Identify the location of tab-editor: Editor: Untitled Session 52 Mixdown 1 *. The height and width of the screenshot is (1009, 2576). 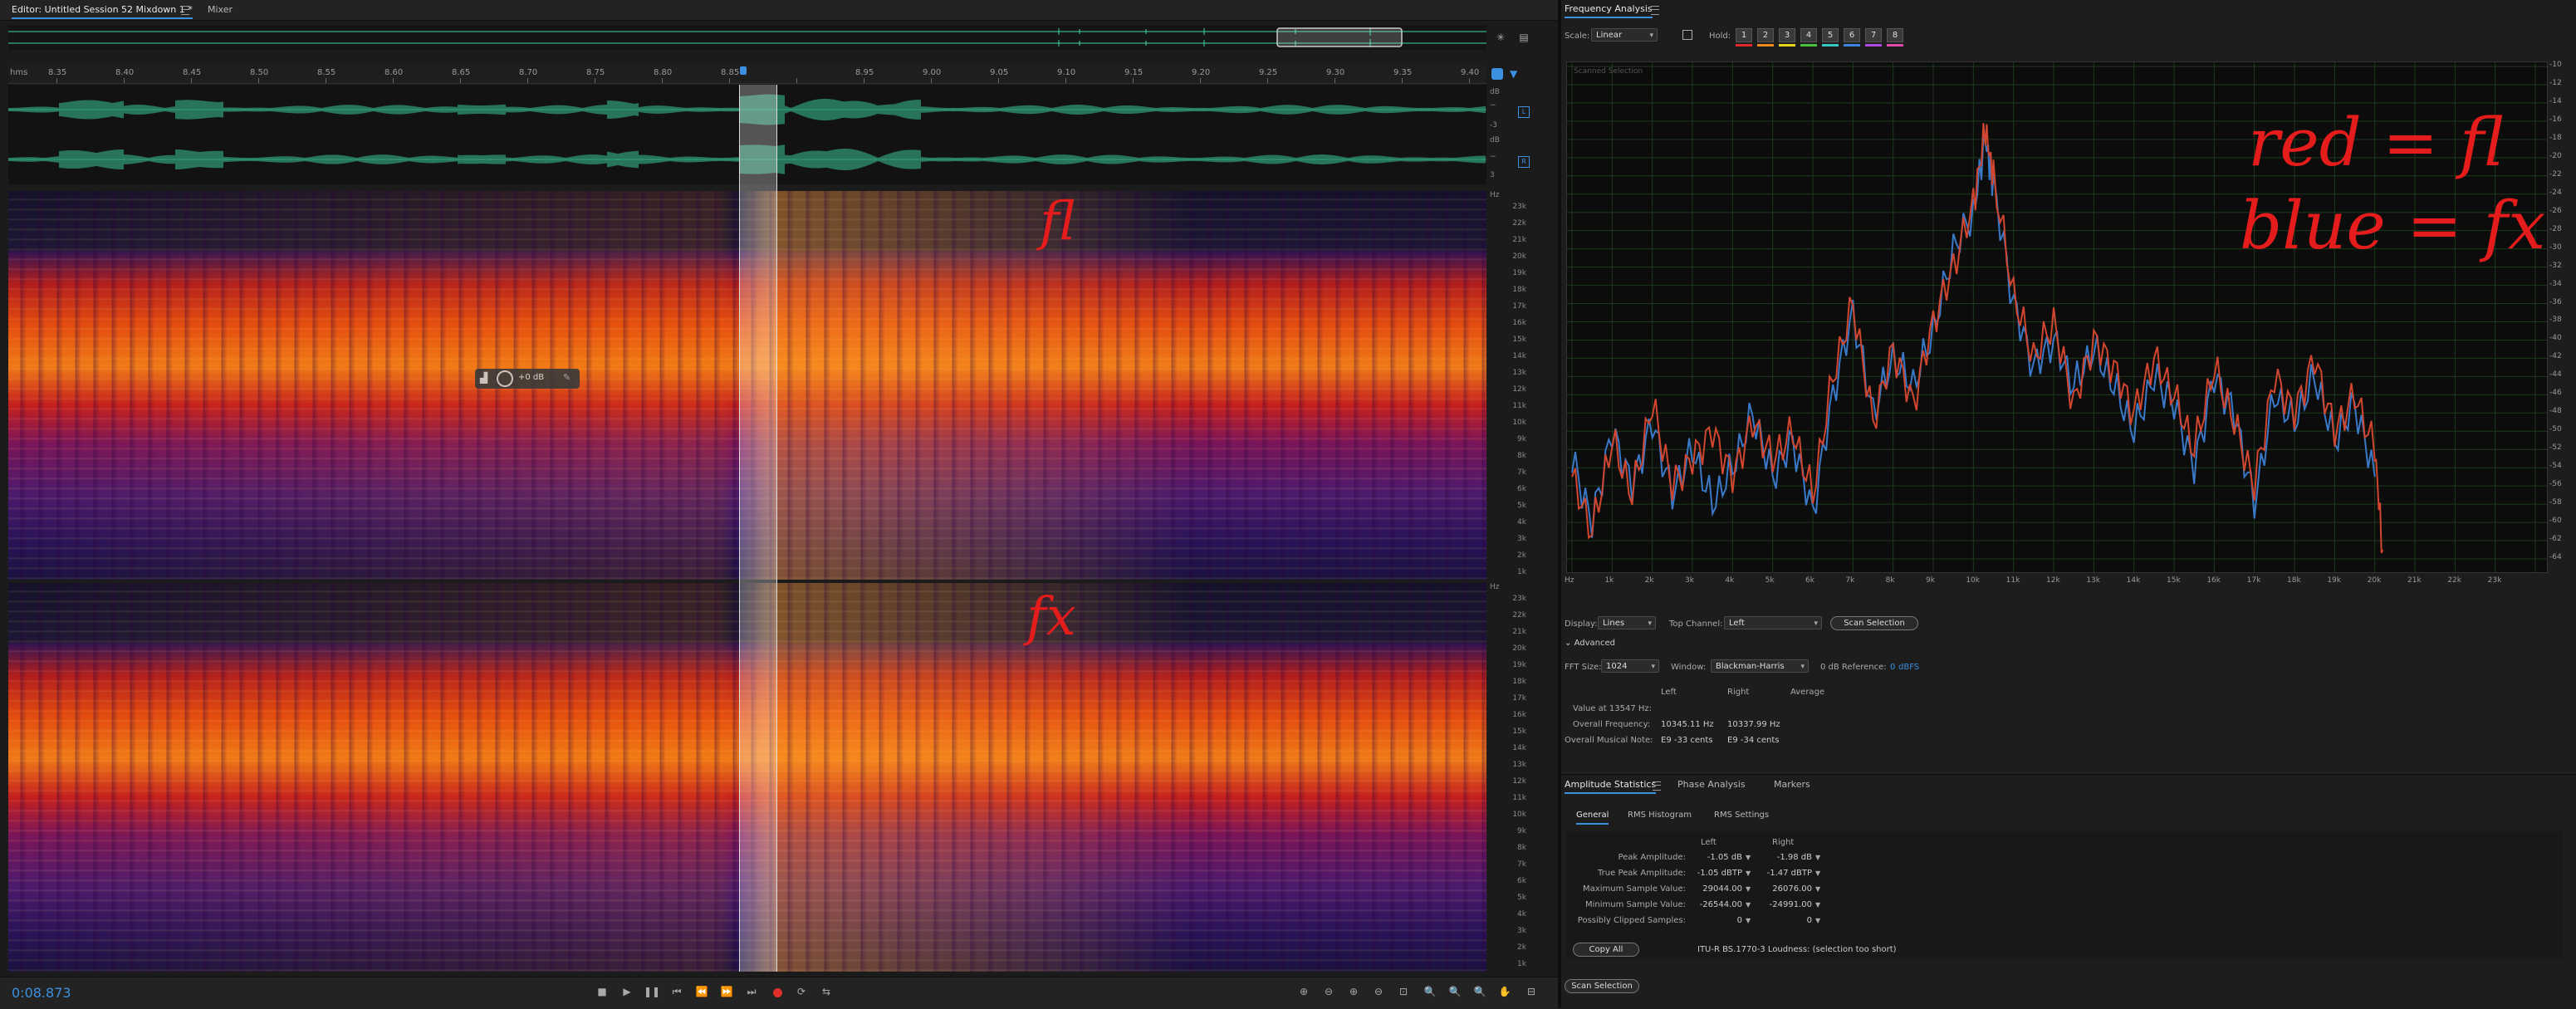
(103, 12).